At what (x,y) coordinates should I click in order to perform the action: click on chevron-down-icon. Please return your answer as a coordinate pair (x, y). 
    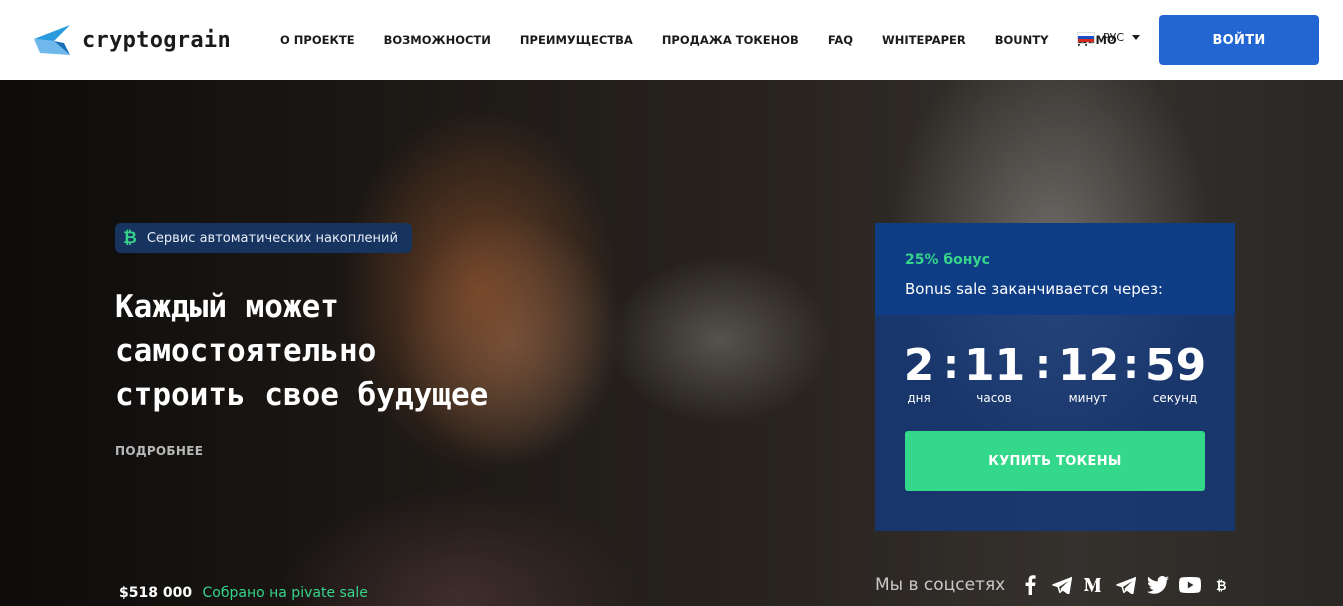
    Looking at the image, I should click on (1136, 37).